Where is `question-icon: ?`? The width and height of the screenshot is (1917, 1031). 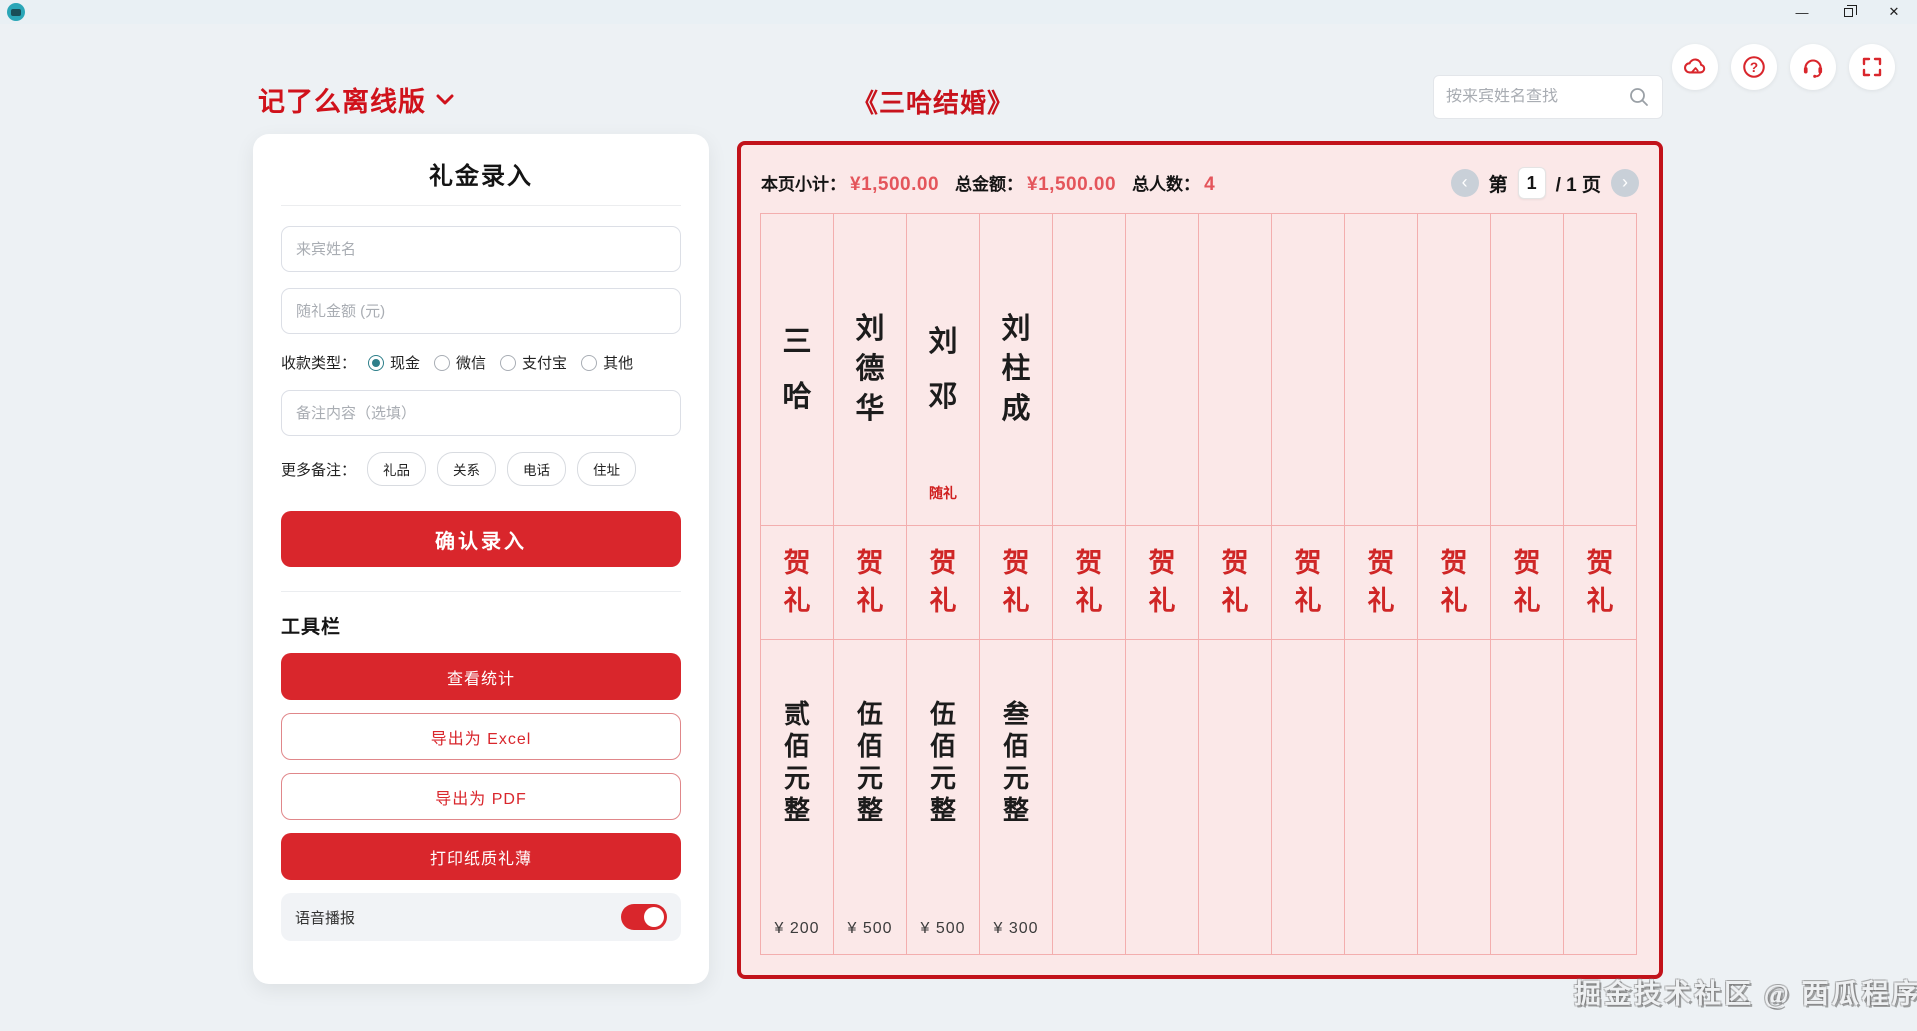 question-icon: ? is located at coordinates (1754, 67).